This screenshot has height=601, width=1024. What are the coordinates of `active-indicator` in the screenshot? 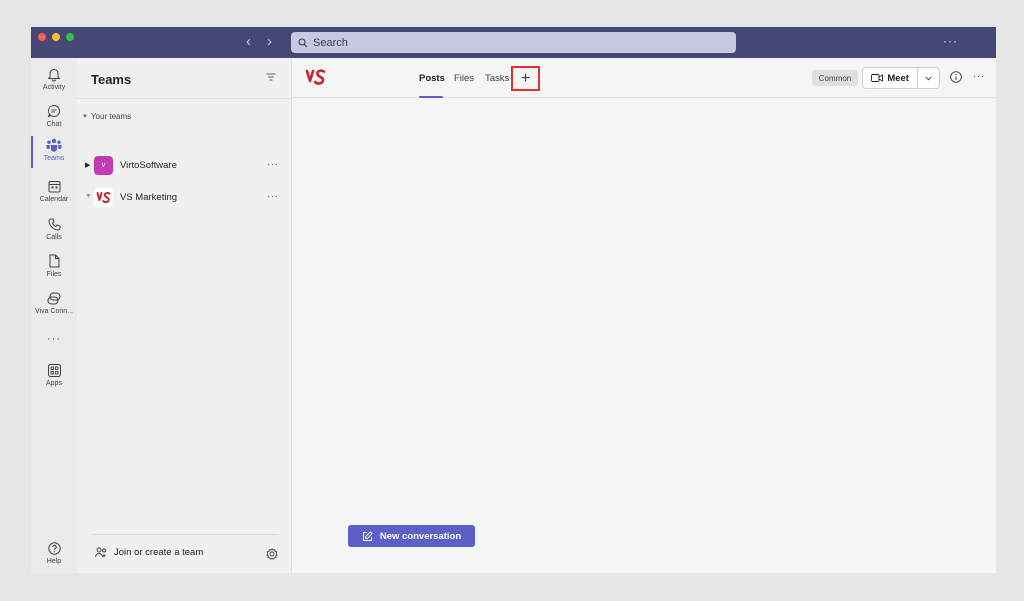 It's located at (32, 152).